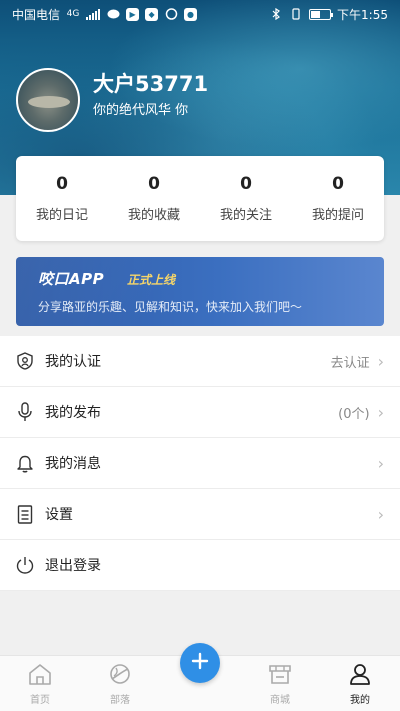 The width and height of the screenshot is (400, 711). I want to click on stats-card: 0 我的日记 0 我的收藏 0 我的关注 0 我的提问, so click(200, 198).